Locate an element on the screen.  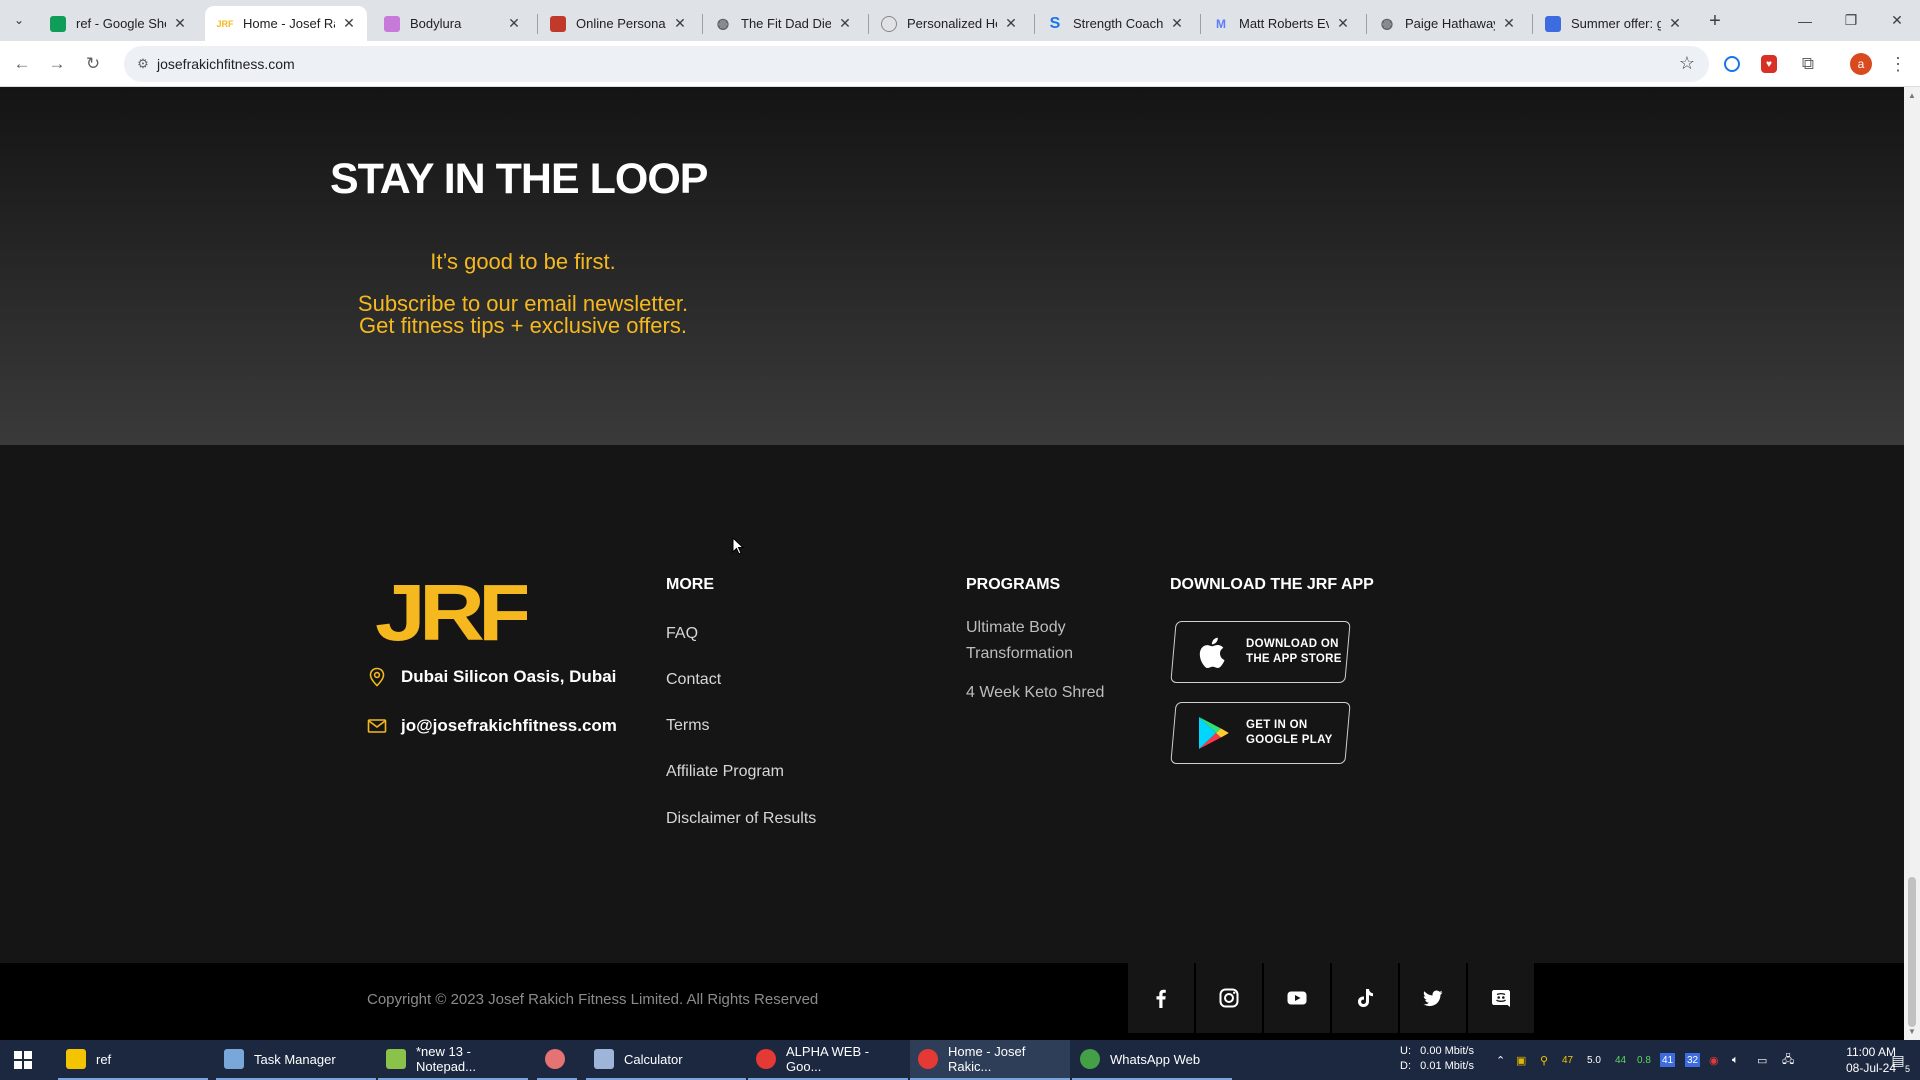
taskbar-label: WhatsApp Web is located at coordinates (1155, 1059).